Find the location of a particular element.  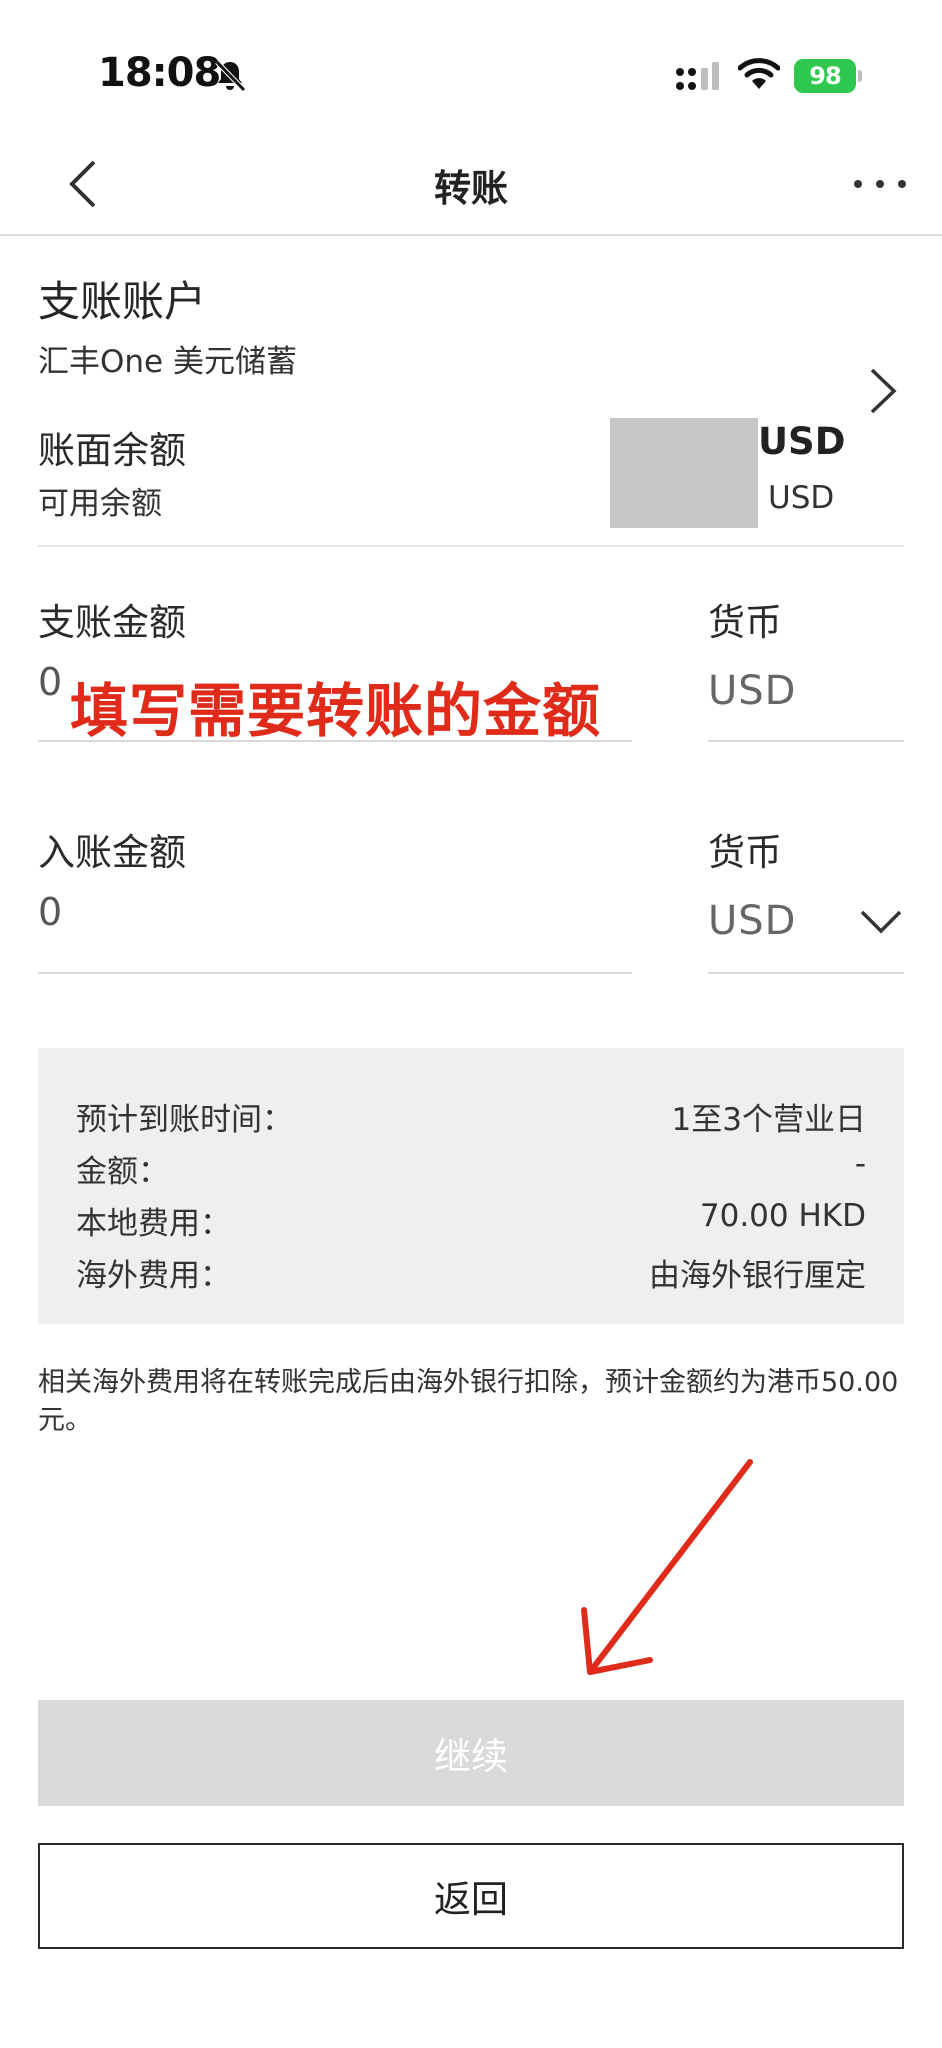

debit-account-name: 汇丰One 美元储蓄 is located at coordinates (167, 358).